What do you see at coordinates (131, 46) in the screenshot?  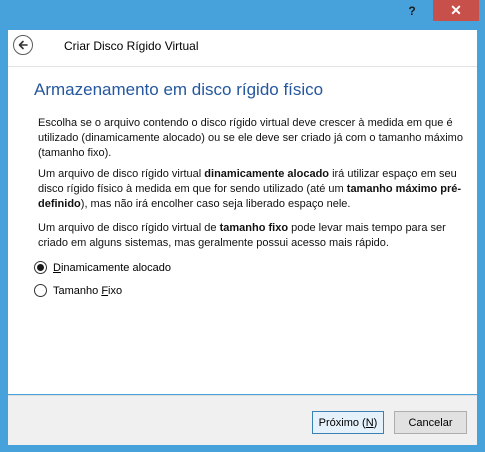 I see `wizard-title: Criar Disco Rígido Virtual` at bounding box center [131, 46].